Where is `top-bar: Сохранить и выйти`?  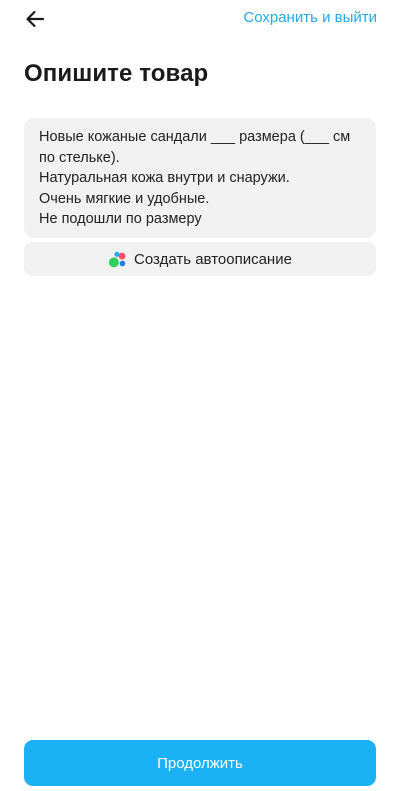
top-bar: Сохранить и выйти is located at coordinates (200, 20).